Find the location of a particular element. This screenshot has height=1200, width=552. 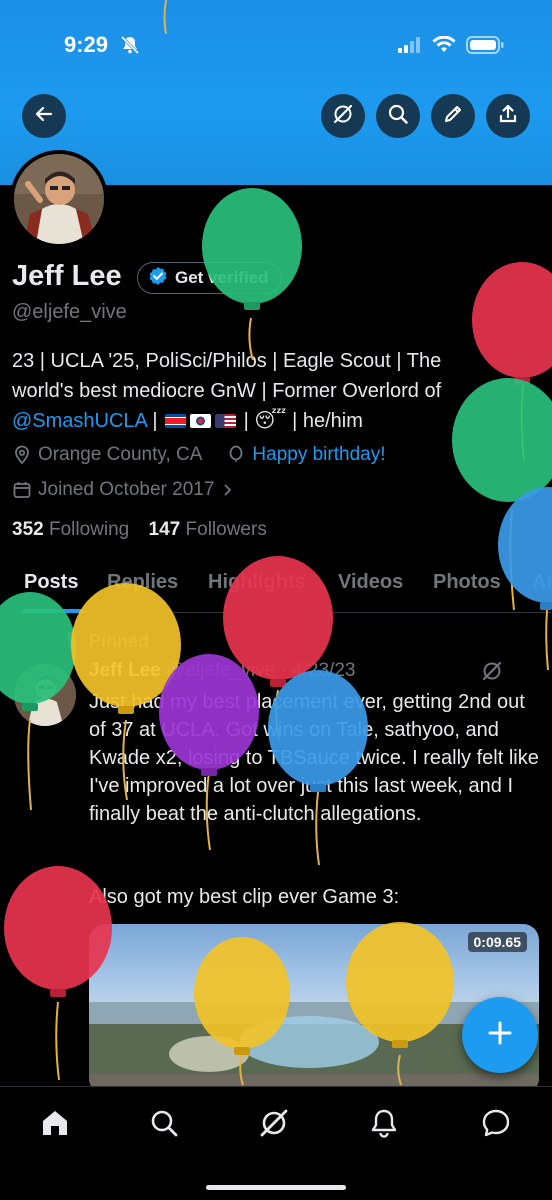

followers-link: 147 Followers is located at coordinates (208, 529).